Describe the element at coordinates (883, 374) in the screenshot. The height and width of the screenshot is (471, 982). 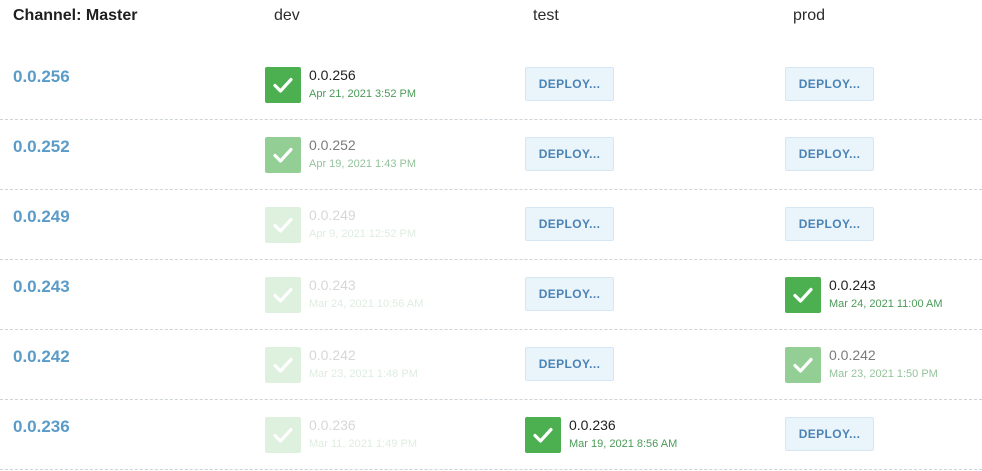
I see `deployed-timestamp: Mar 23, 2021 1:50 PM` at that location.